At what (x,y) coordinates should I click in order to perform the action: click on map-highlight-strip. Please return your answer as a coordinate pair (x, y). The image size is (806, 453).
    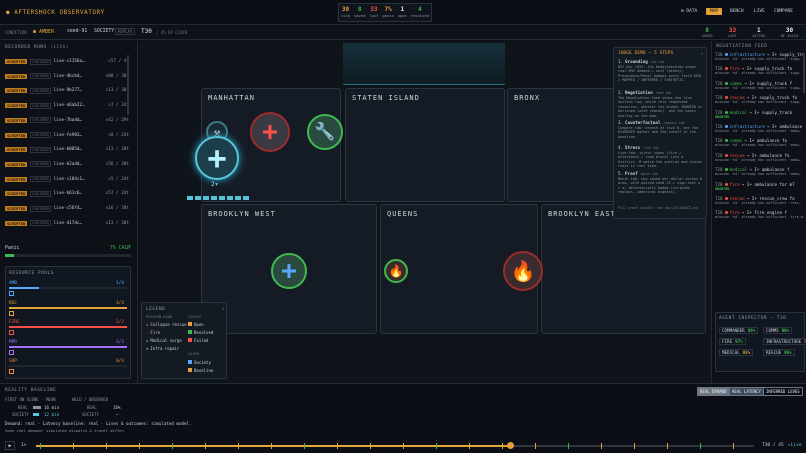
    Looking at the image, I should click on (424, 64).